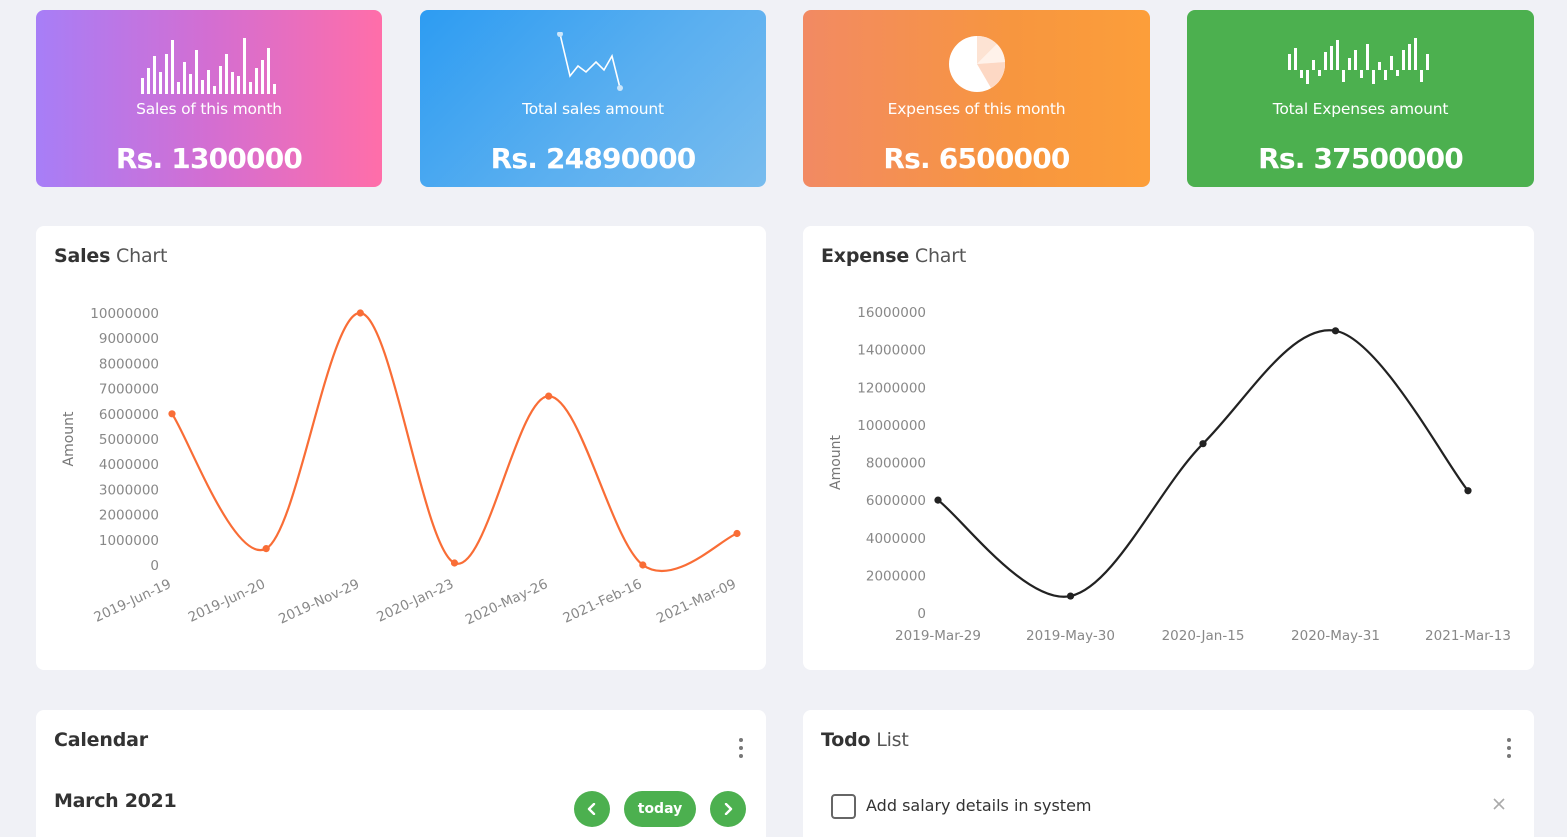 This screenshot has height=837, width=1567. Describe the element at coordinates (209, 158) in the screenshot. I see `stat-value: Rs. 1300000` at that location.